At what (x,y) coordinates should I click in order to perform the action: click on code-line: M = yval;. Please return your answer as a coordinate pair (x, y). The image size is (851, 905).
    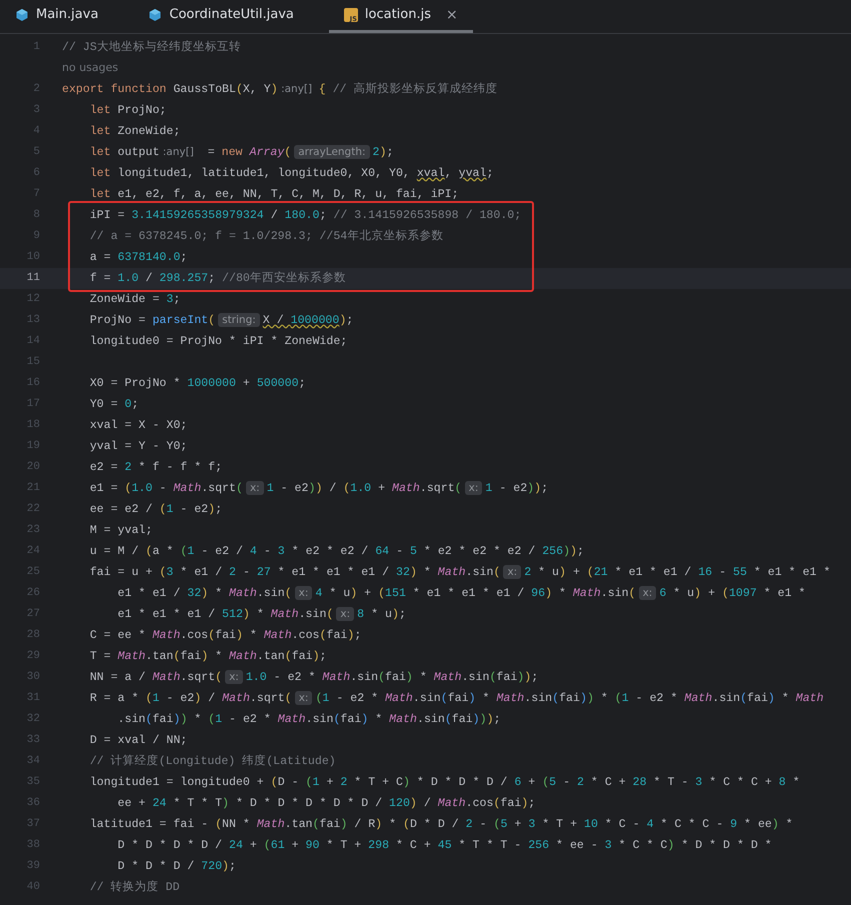
    Looking at the image, I should click on (120, 530).